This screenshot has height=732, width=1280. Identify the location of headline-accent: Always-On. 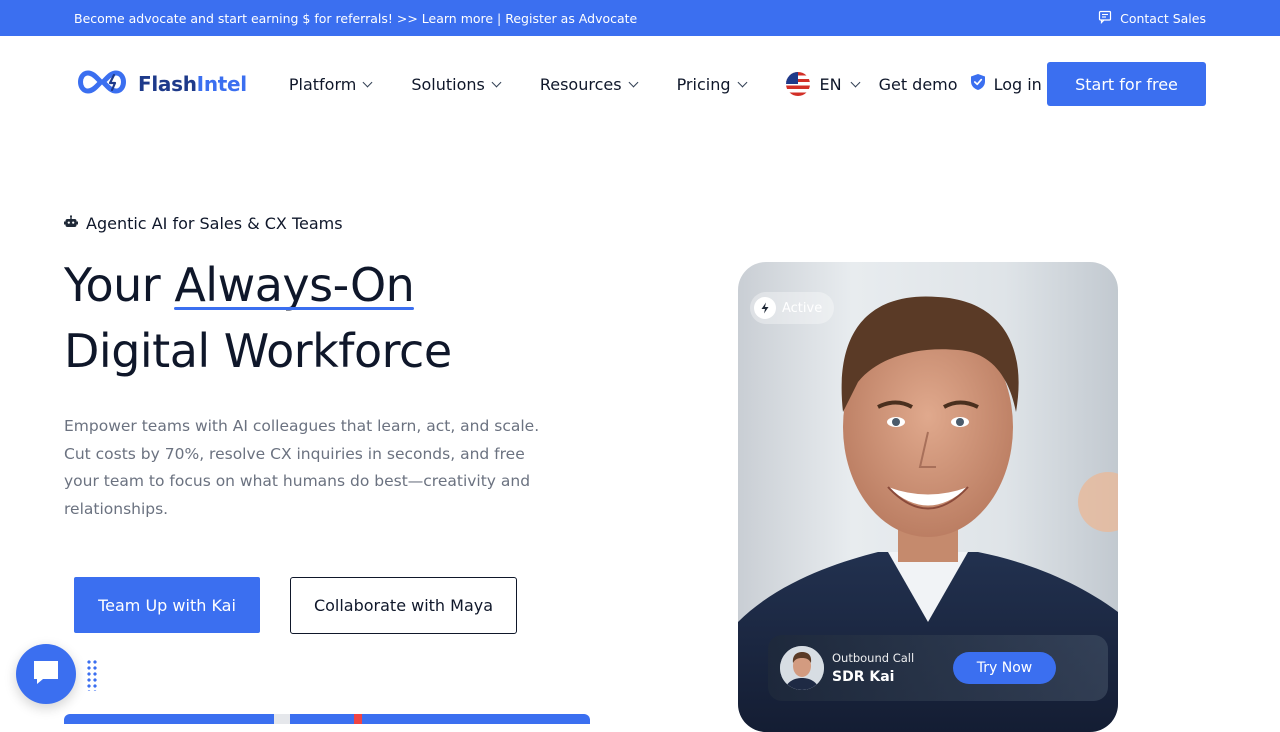
(294, 285).